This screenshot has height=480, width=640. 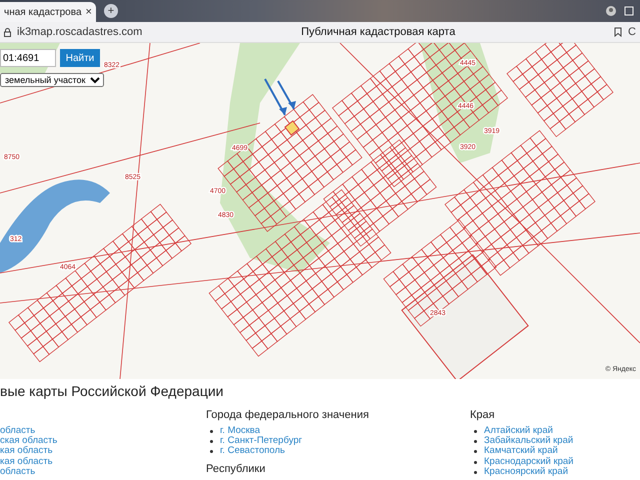 What do you see at coordinates (79, 32) in the screenshot?
I see `url-text: ik3map.roscadastres.com` at bounding box center [79, 32].